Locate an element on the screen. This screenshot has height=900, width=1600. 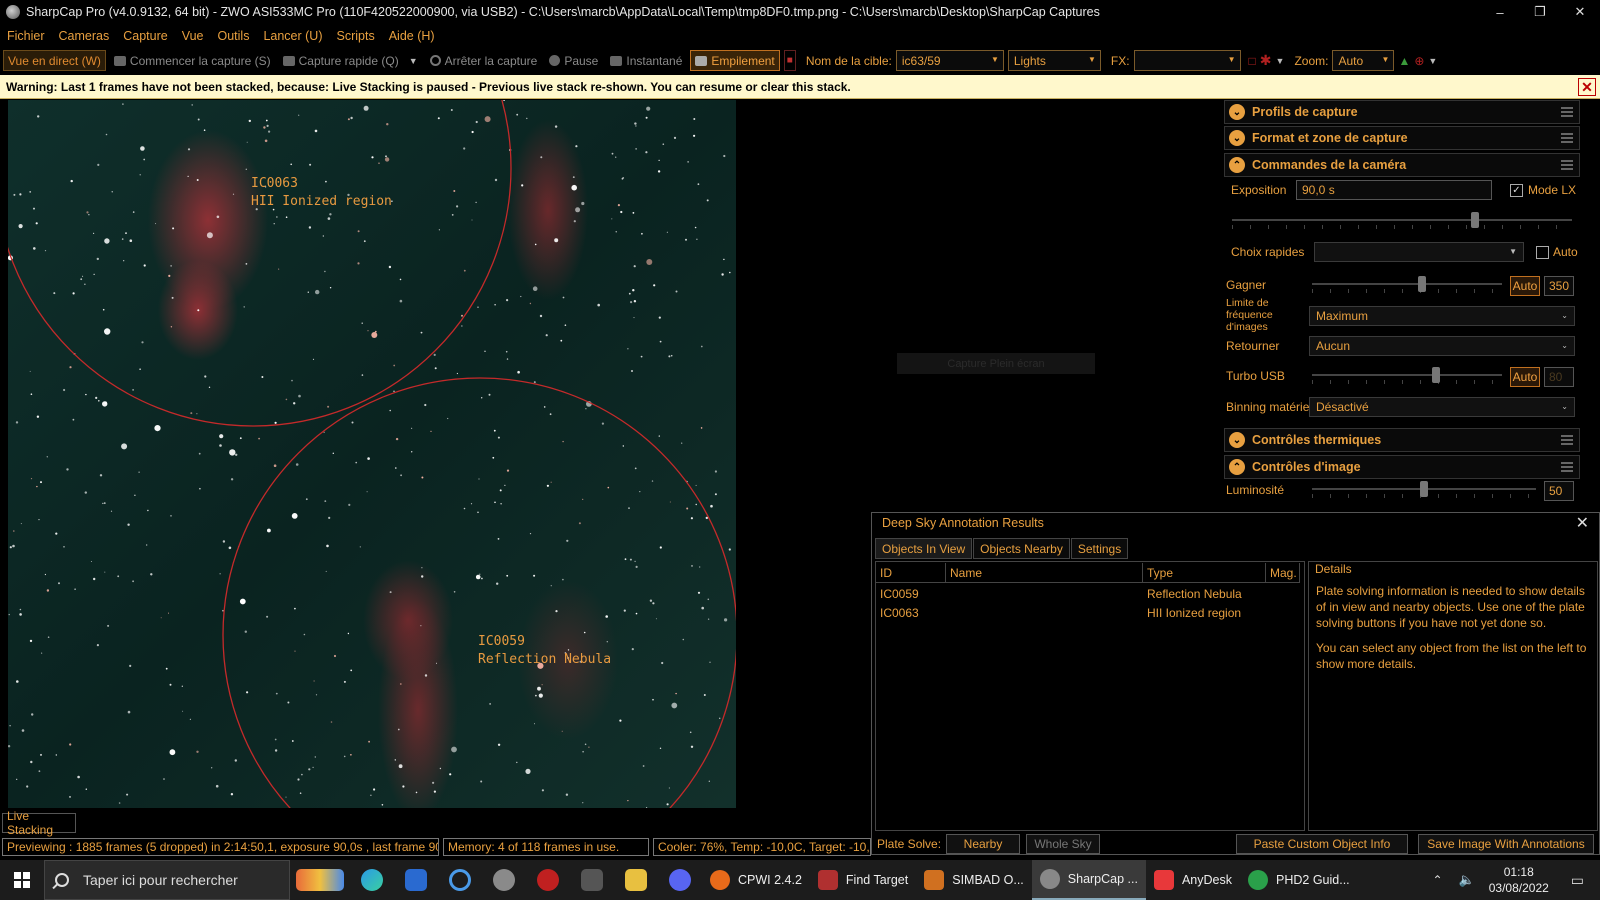
snapshot-button: Instantané is located at coordinates (646, 60).